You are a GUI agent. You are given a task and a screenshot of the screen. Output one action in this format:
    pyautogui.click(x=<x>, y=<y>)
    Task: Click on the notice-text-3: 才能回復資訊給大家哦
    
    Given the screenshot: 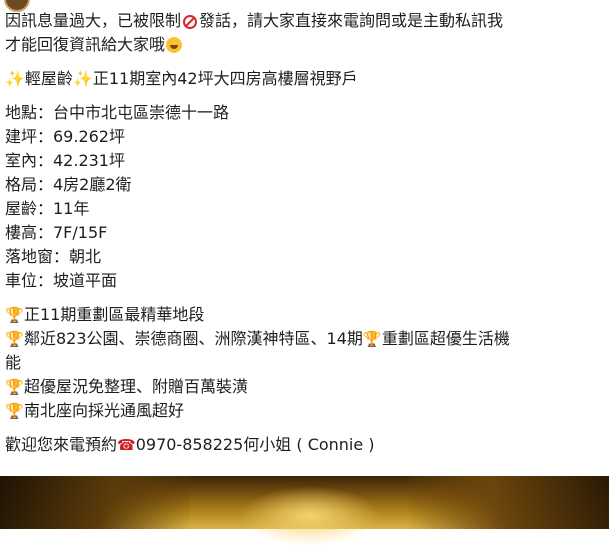 What is the action you would take?
    pyautogui.click(x=85, y=44)
    